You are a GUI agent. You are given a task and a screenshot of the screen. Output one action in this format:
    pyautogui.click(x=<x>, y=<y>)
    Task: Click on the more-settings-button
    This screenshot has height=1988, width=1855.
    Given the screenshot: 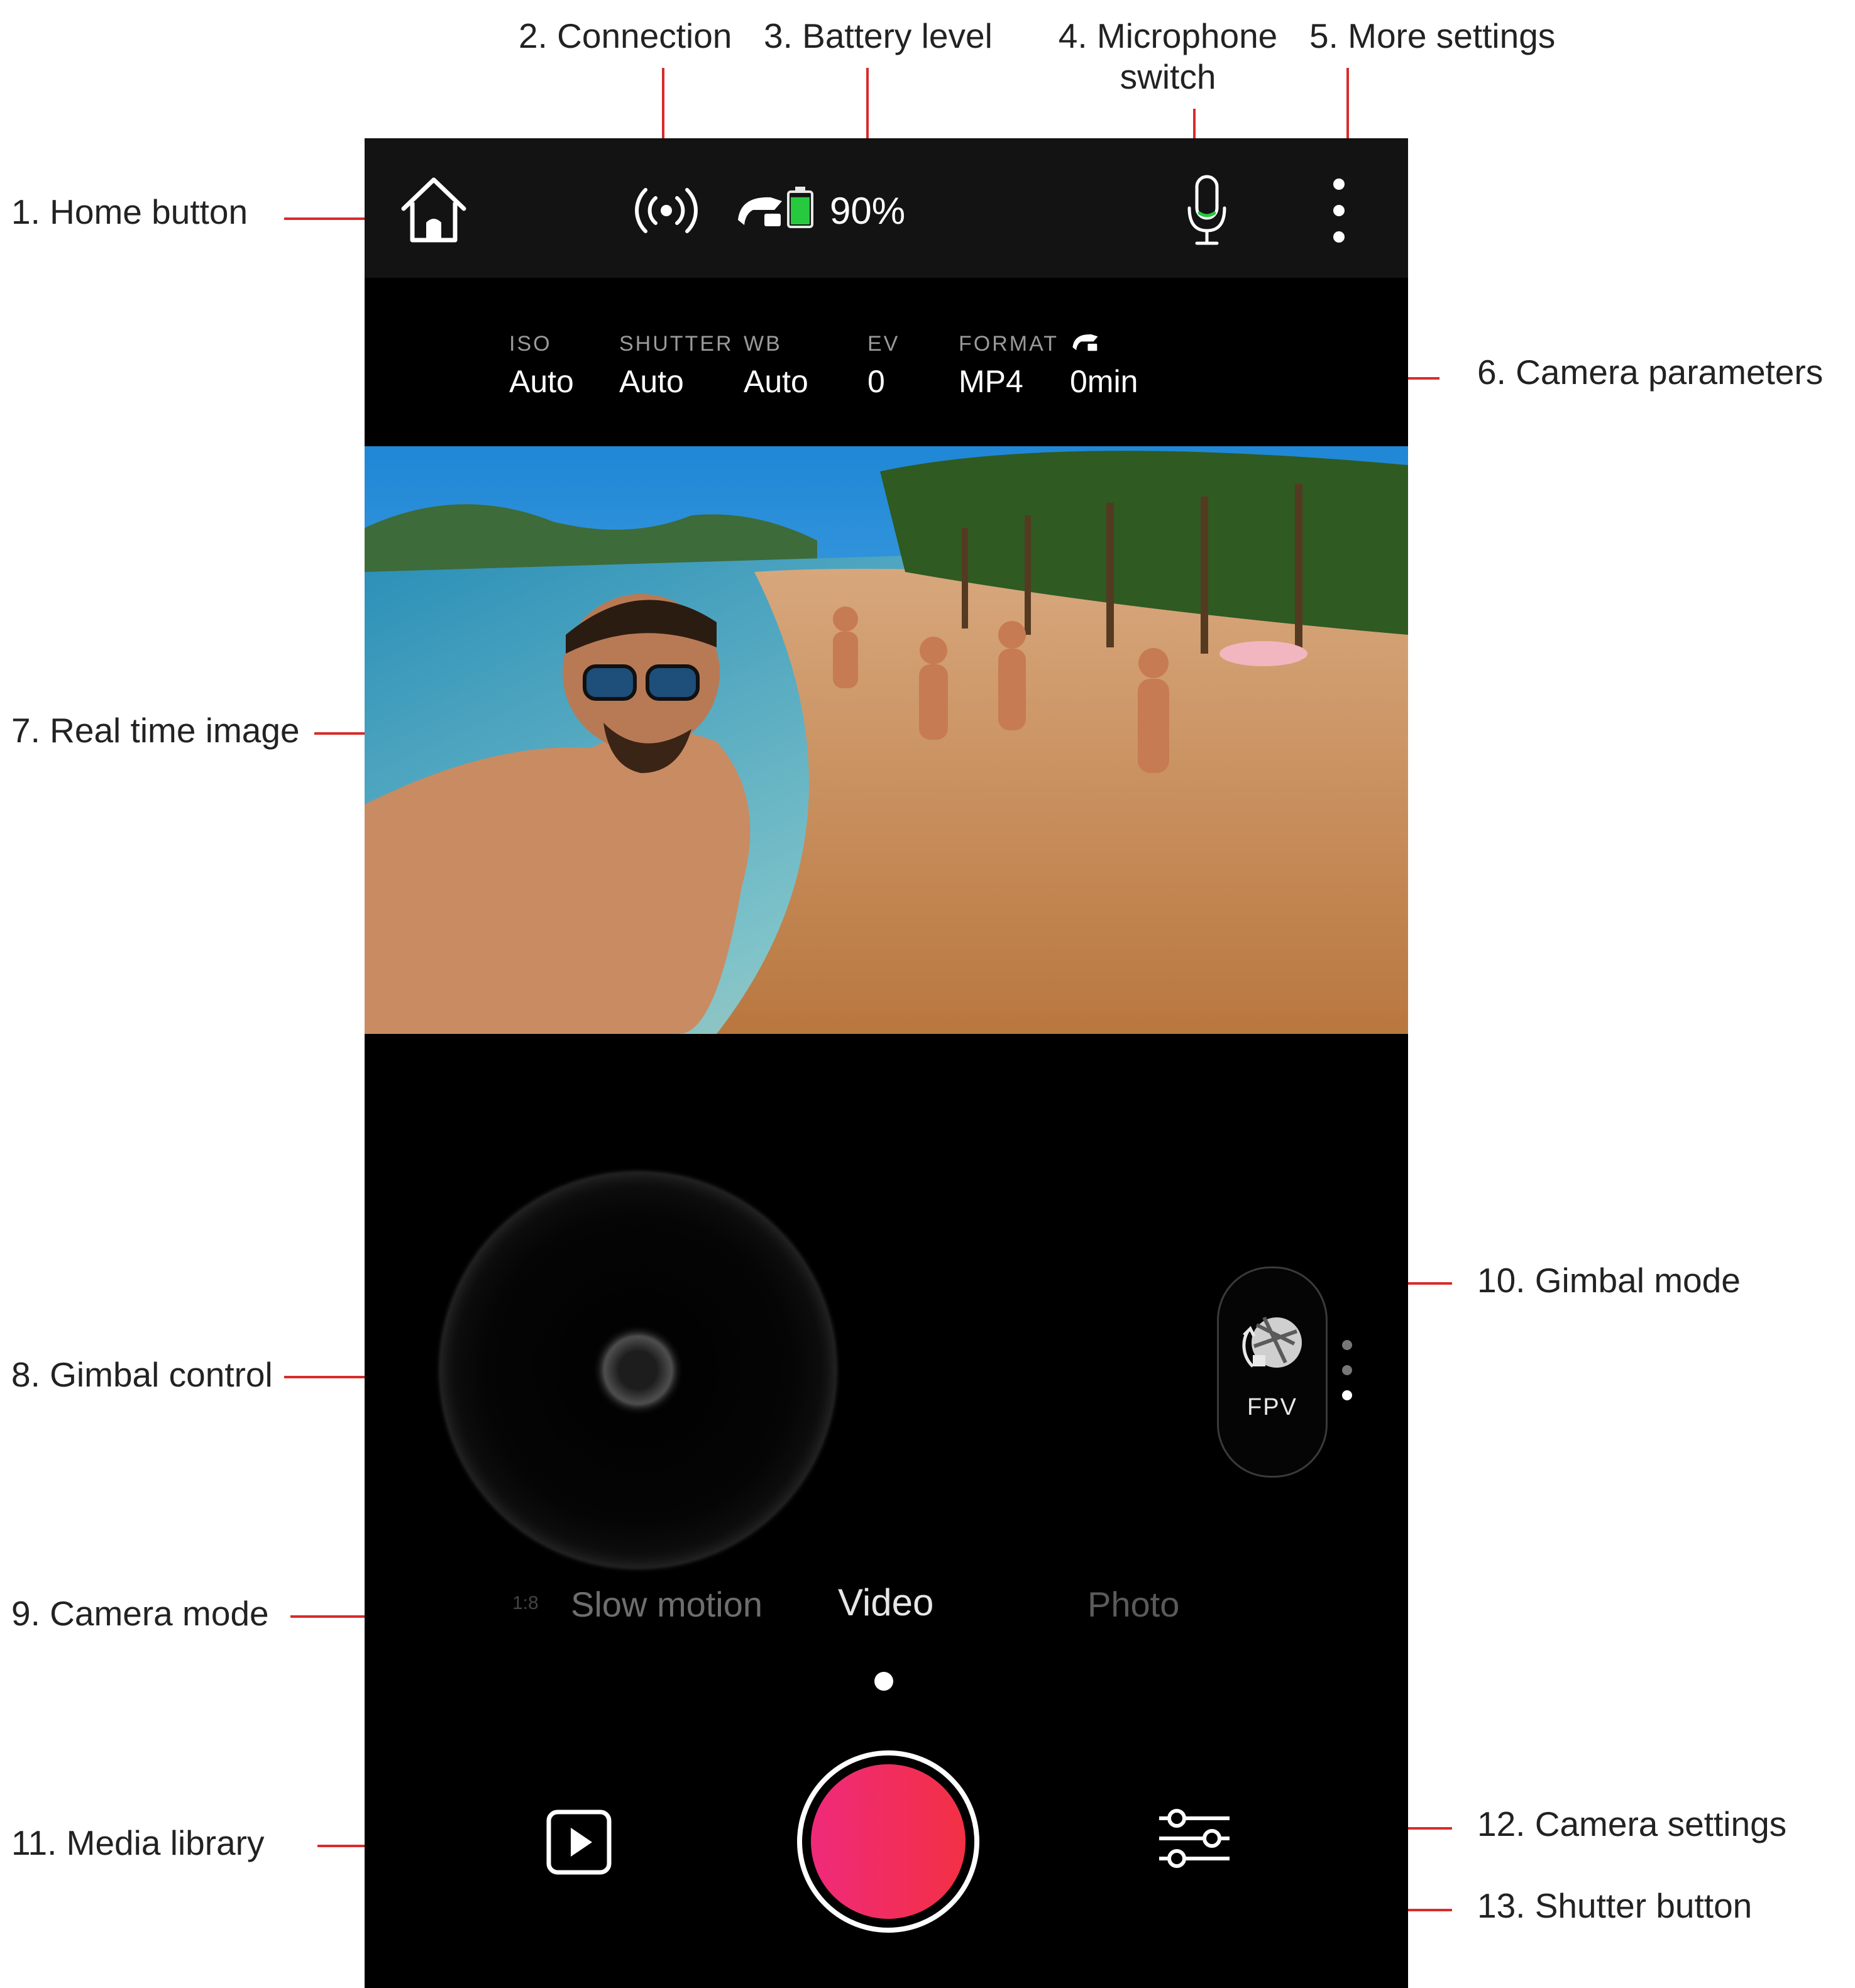 What is the action you would take?
    pyautogui.click(x=1338, y=210)
    